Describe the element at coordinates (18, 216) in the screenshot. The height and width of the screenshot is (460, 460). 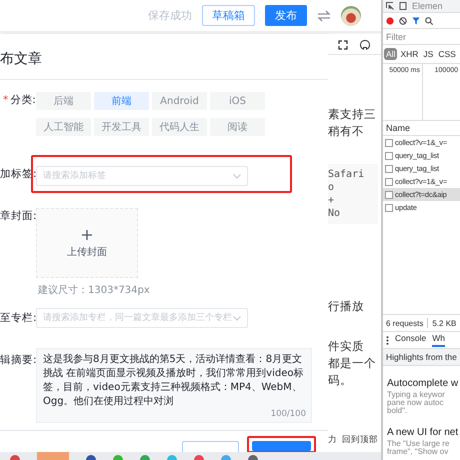
I see `field-label: 章封面:` at that location.